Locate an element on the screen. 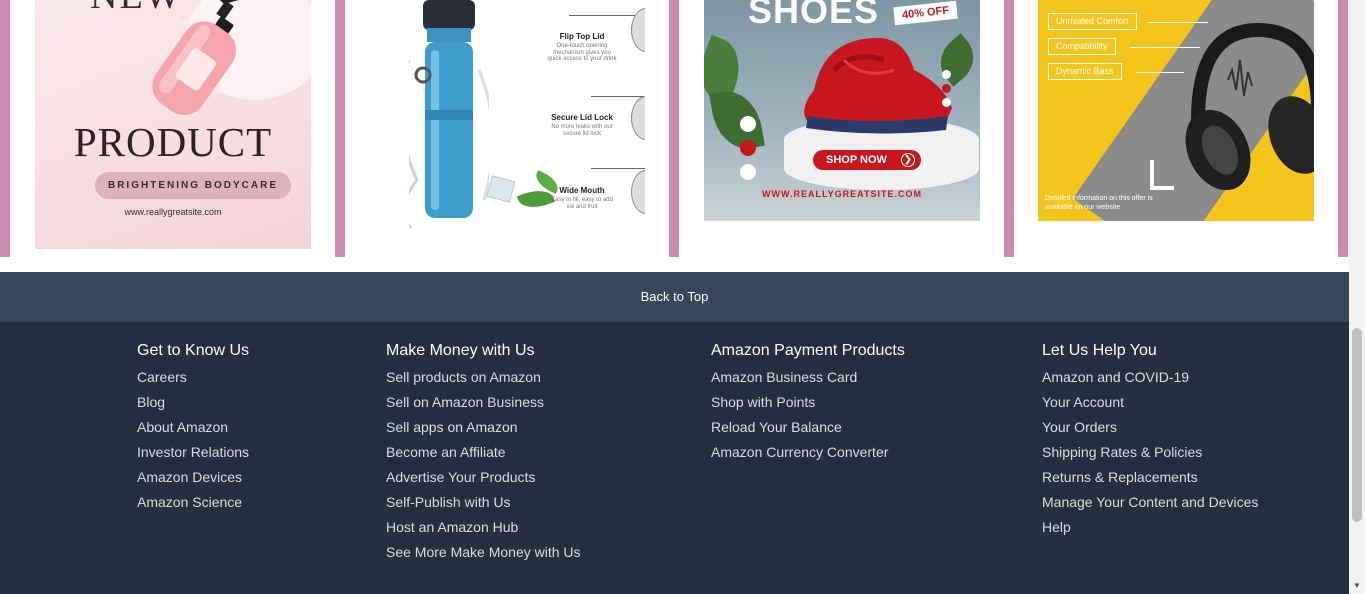 This screenshot has width=1365, height=594. footer-link: Manage Your Content and Devices is located at coordinates (1150, 504).